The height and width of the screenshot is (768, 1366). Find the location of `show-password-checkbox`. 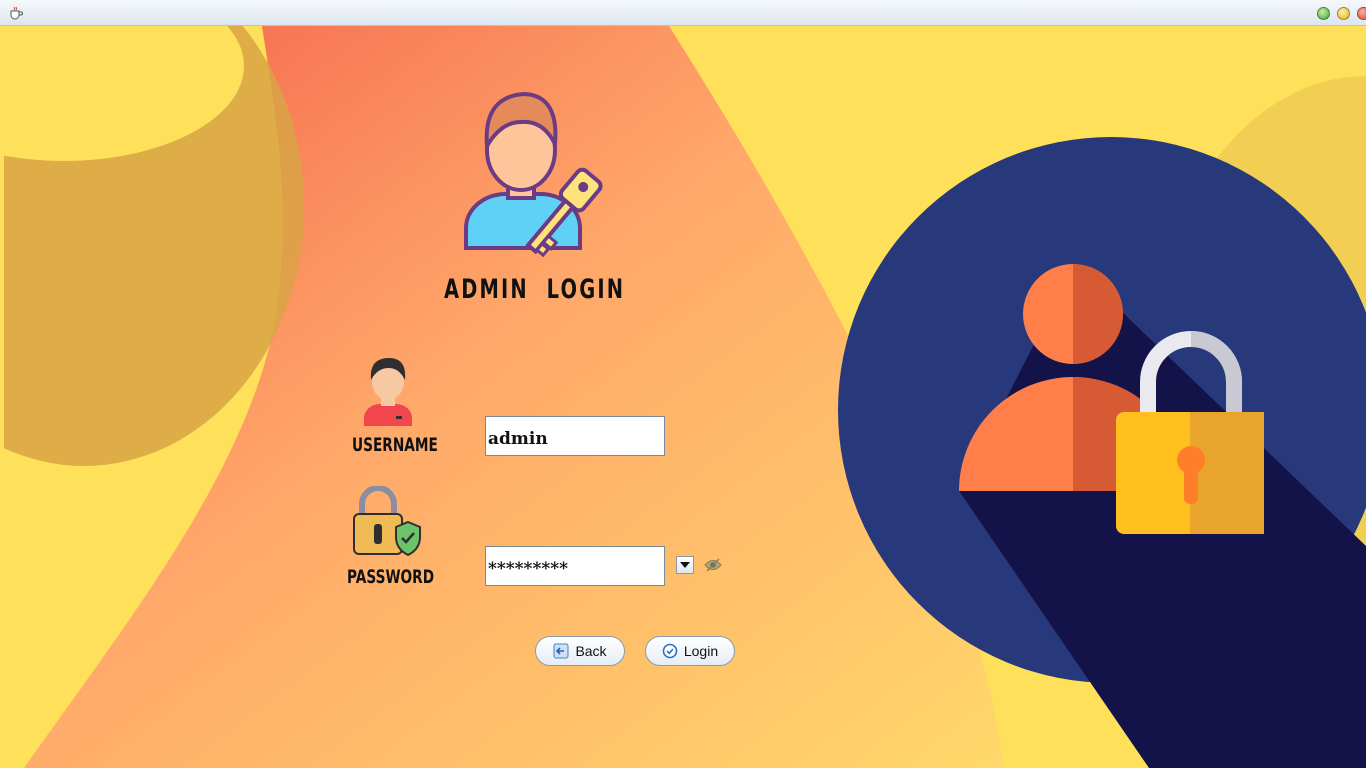

show-password-checkbox is located at coordinates (685, 565).